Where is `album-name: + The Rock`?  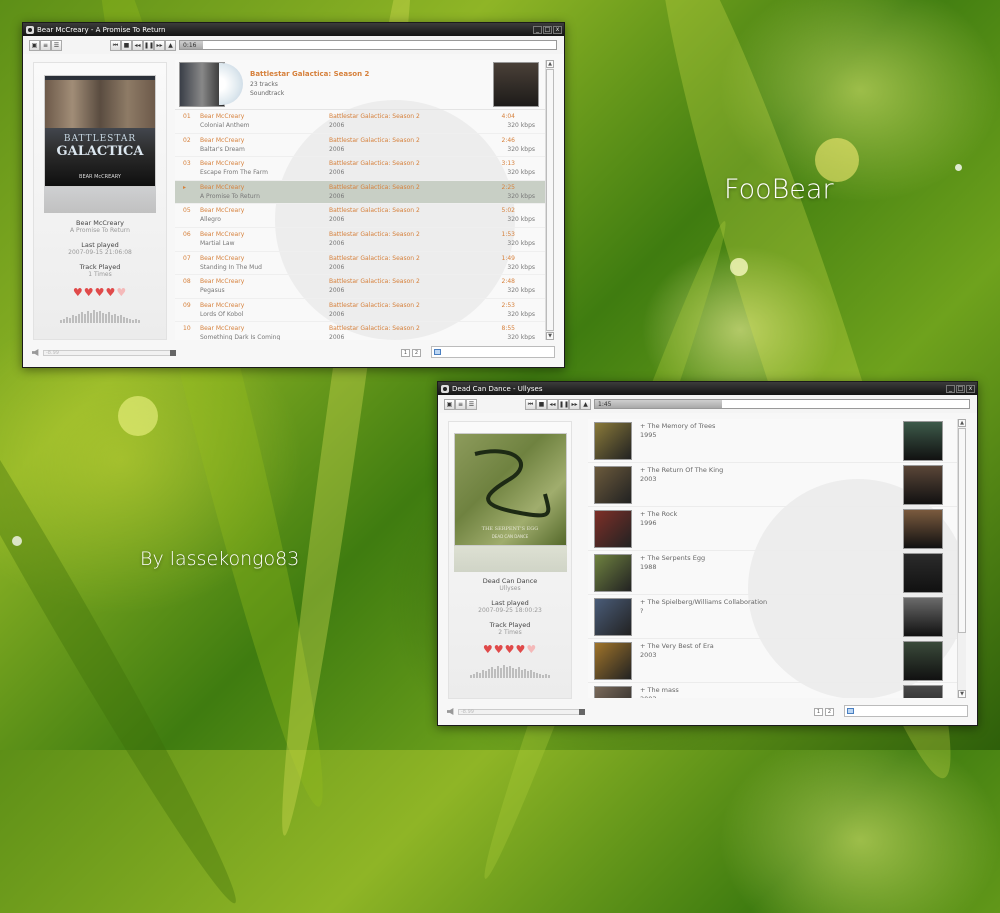 album-name: + The Rock is located at coordinates (658, 514).